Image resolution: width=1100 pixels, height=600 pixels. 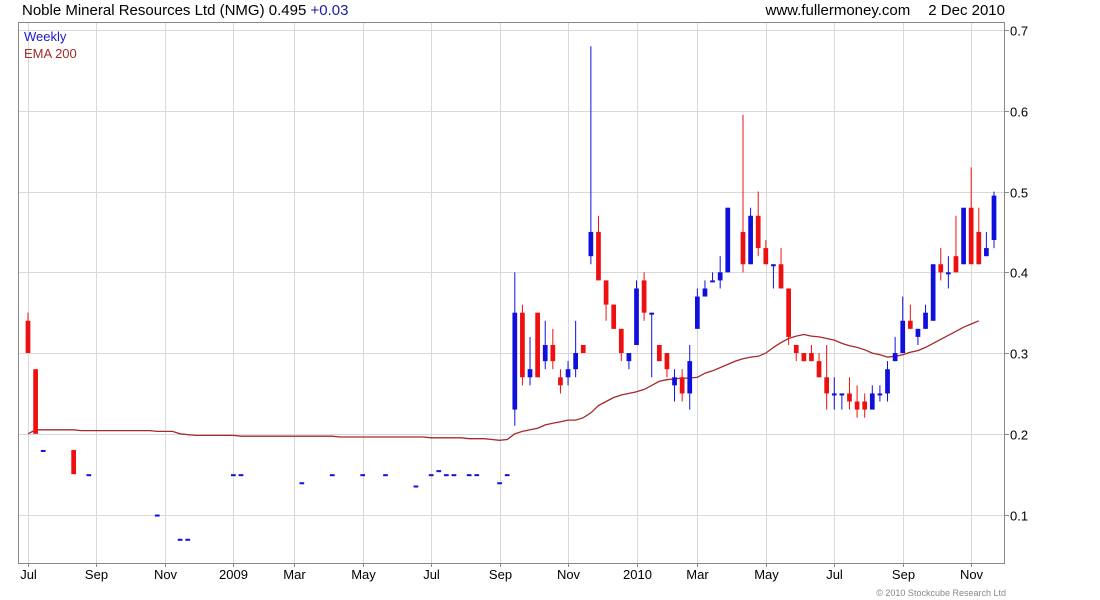 I want to click on x-tick-label: 2010, so click(x=637, y=574).